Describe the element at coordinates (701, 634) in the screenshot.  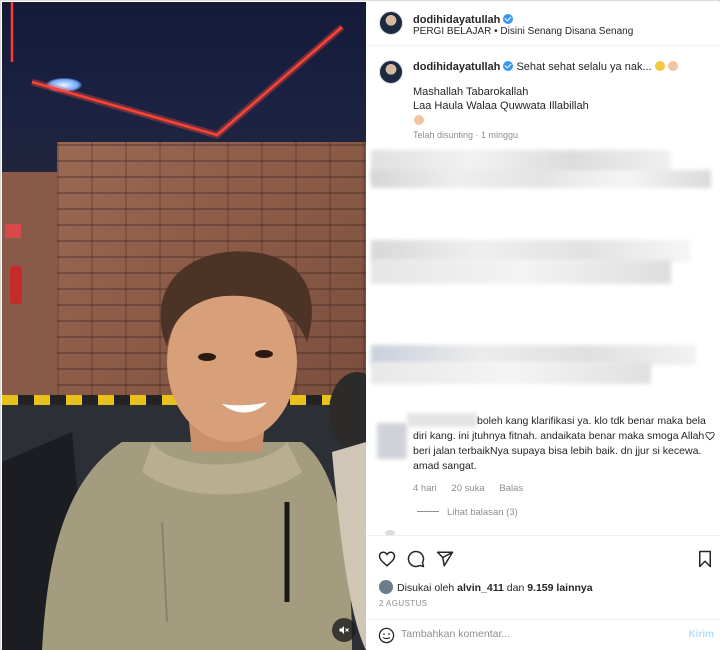
I see `post-comment-button: Kirim` at that location.